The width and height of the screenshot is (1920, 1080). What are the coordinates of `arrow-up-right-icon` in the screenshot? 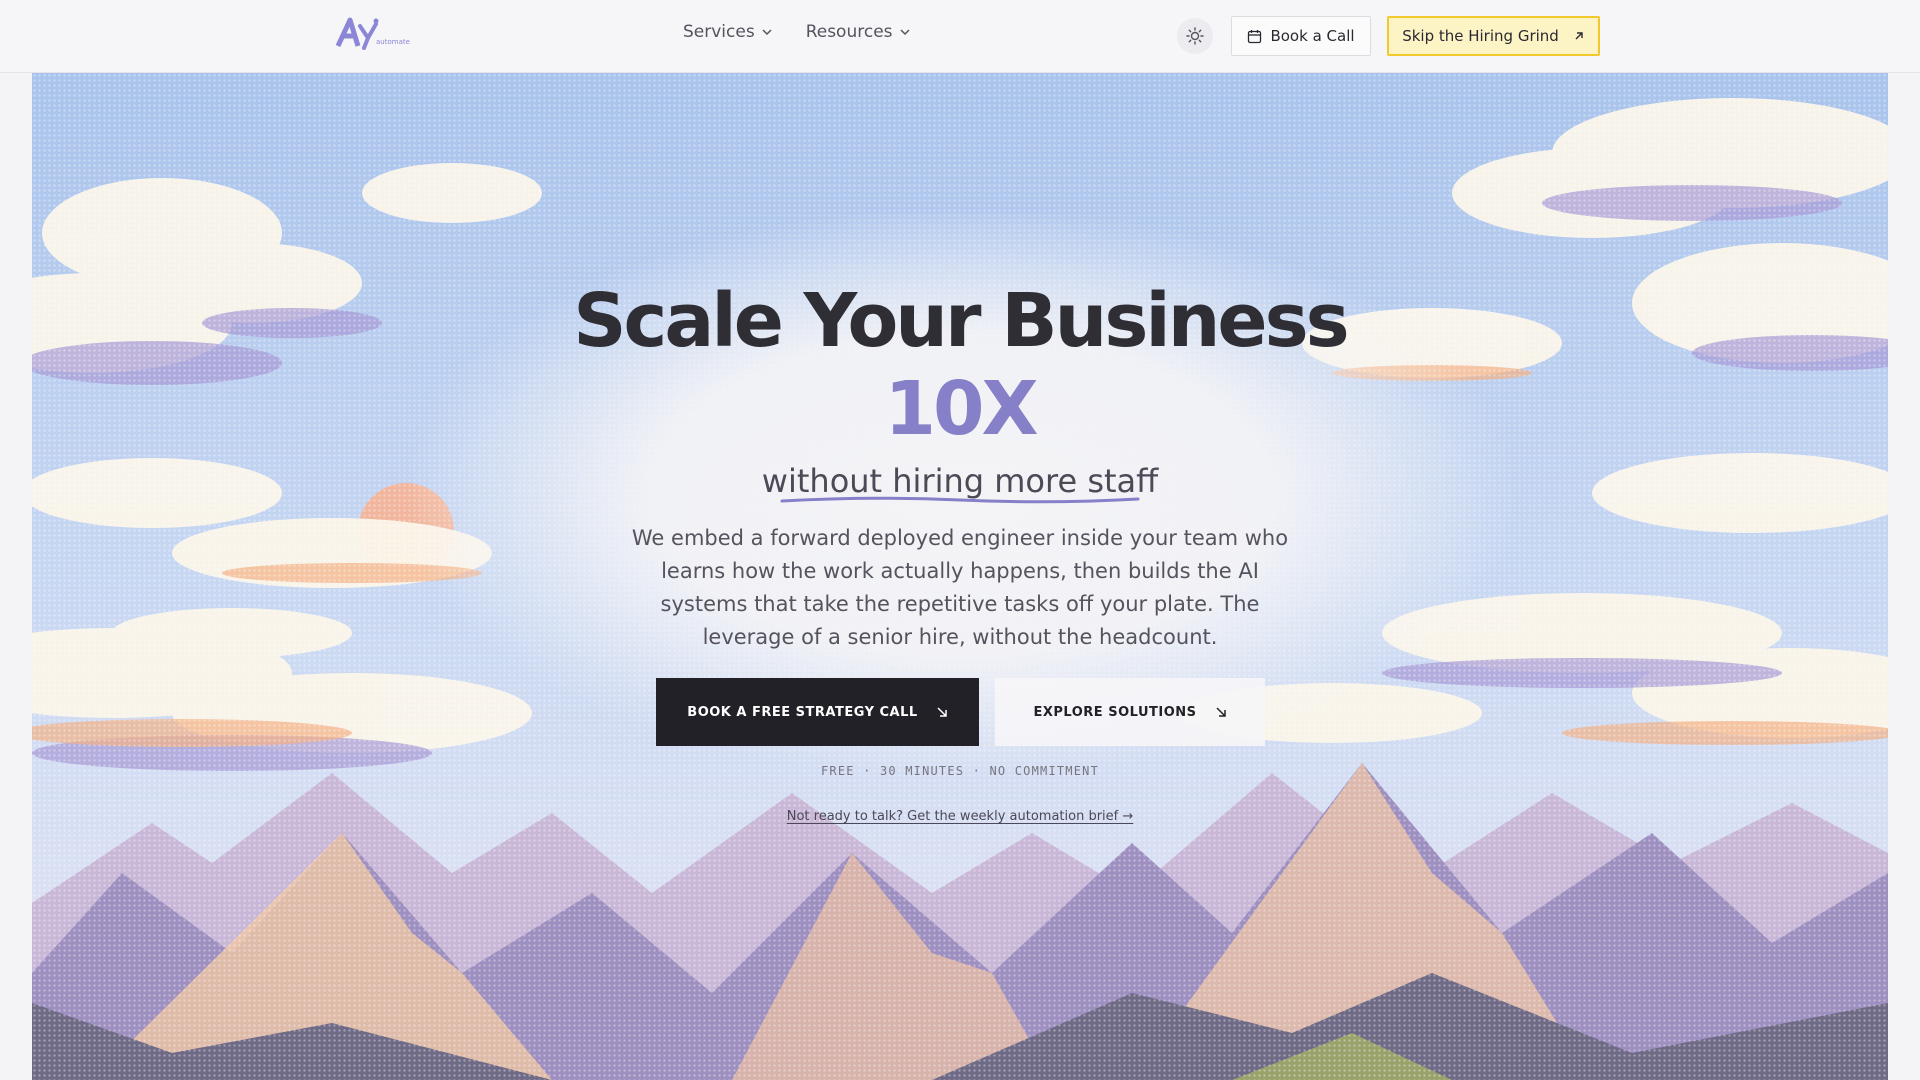 It's located at (1579, 36).